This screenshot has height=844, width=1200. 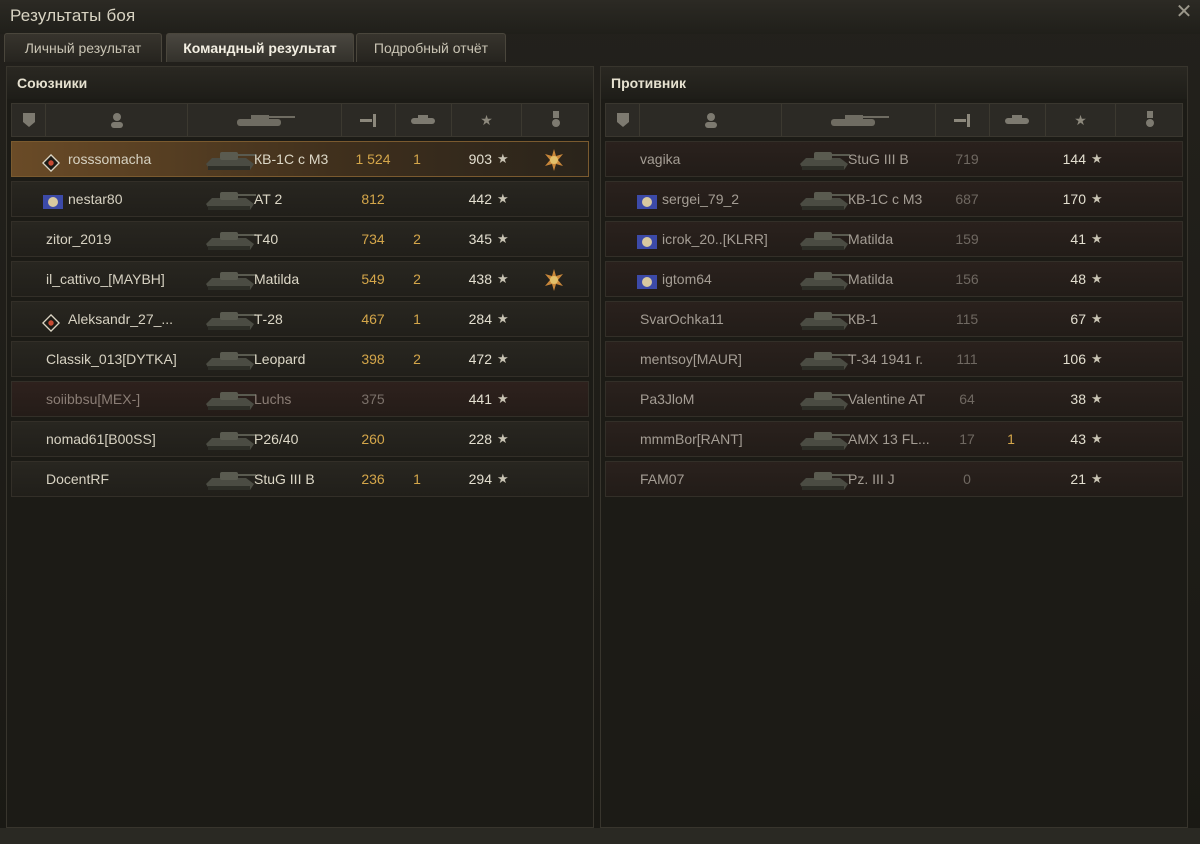 I want to click on allies-title: Союзники, so click(x=300, y=83).